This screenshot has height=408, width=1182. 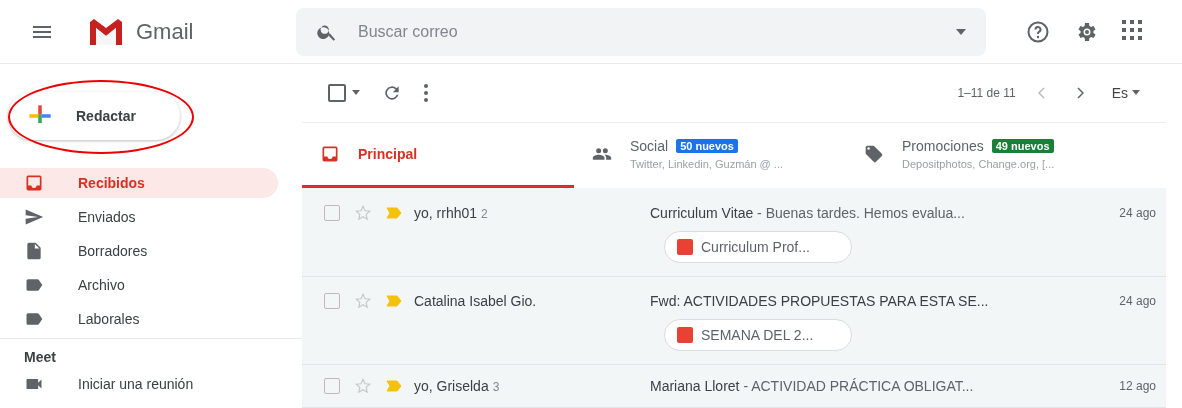 I want to click on section-title: Meet, so click(x=40, y=357).